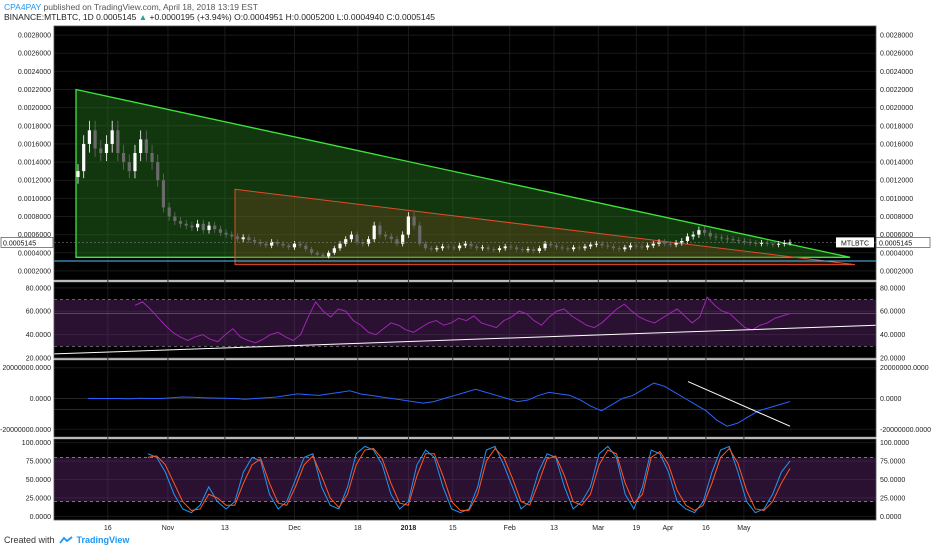  I want to click on price-left-tick-label: 0.0012000, so click(34, 181).